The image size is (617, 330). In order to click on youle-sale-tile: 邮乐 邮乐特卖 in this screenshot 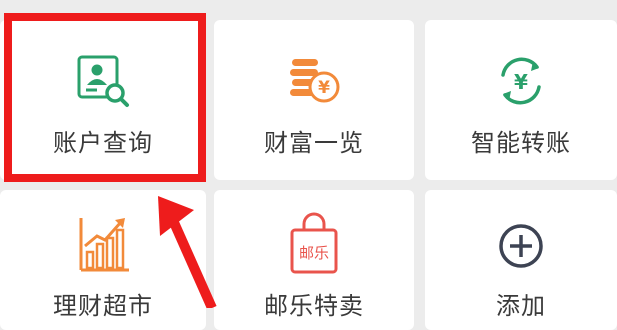, I will do `click(314, 260)`.